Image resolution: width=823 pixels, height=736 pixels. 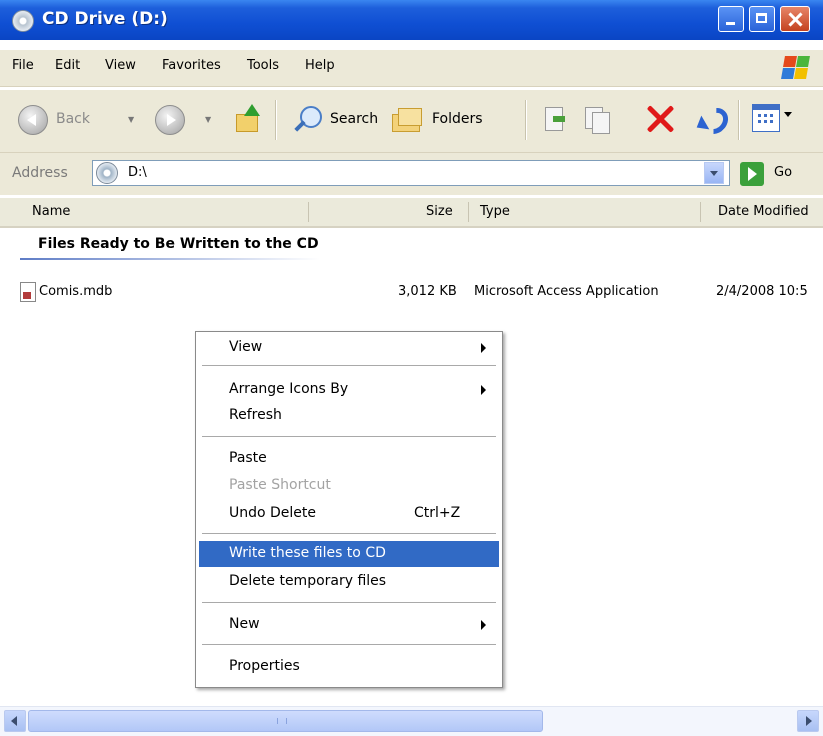 What do you see at coordinates (411, 213) in the screenshot?
I see `column-header-bar: Name Size Type Date Modified` at bounding box center [411, 213].